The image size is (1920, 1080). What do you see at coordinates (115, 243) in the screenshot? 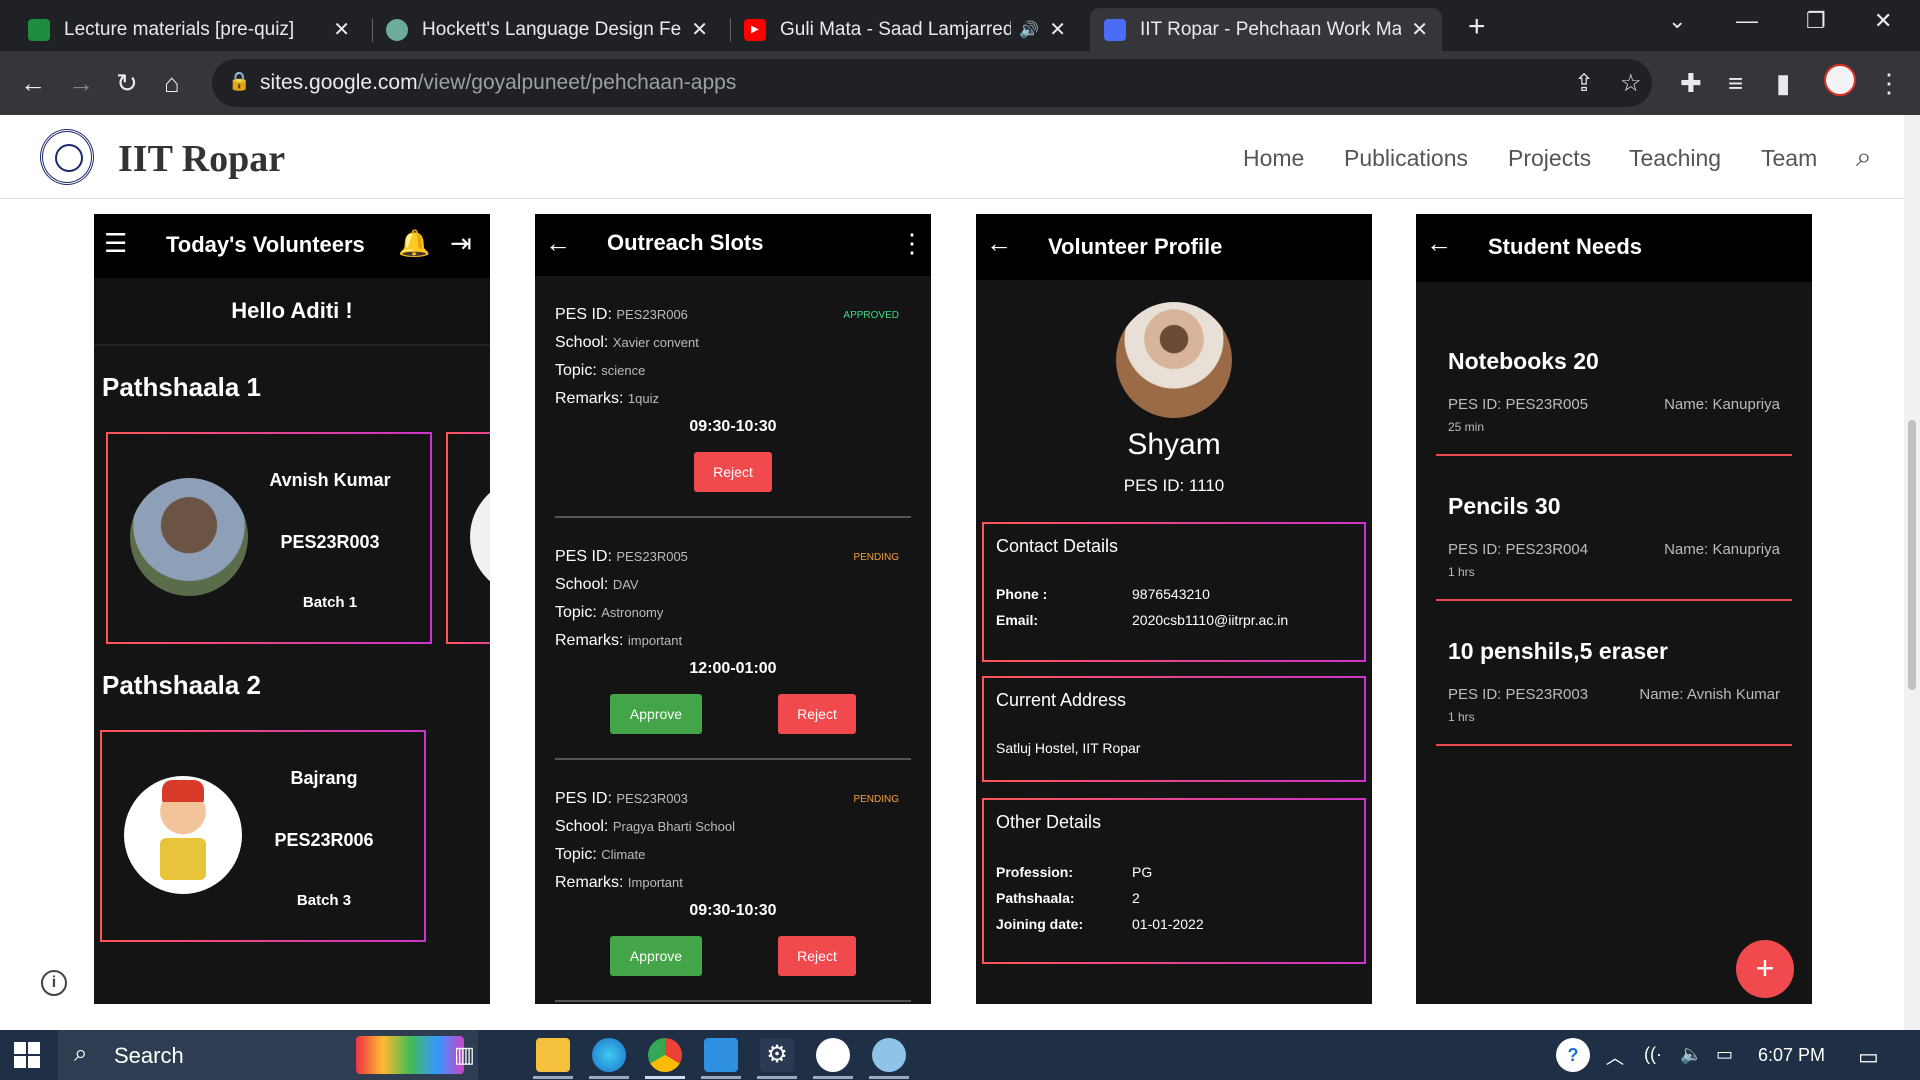
I see `hamburger-menu-icon: ☰` at bounding box center [115, 243].